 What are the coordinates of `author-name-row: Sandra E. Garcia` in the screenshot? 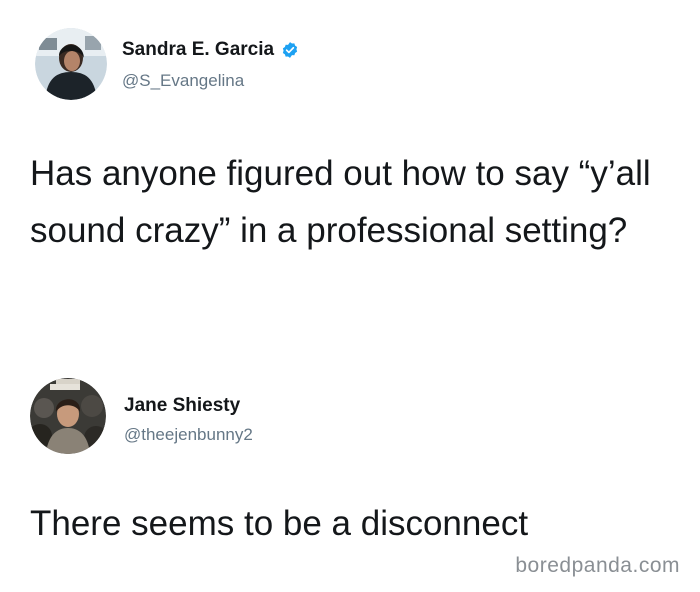 It's located at (210, 50).